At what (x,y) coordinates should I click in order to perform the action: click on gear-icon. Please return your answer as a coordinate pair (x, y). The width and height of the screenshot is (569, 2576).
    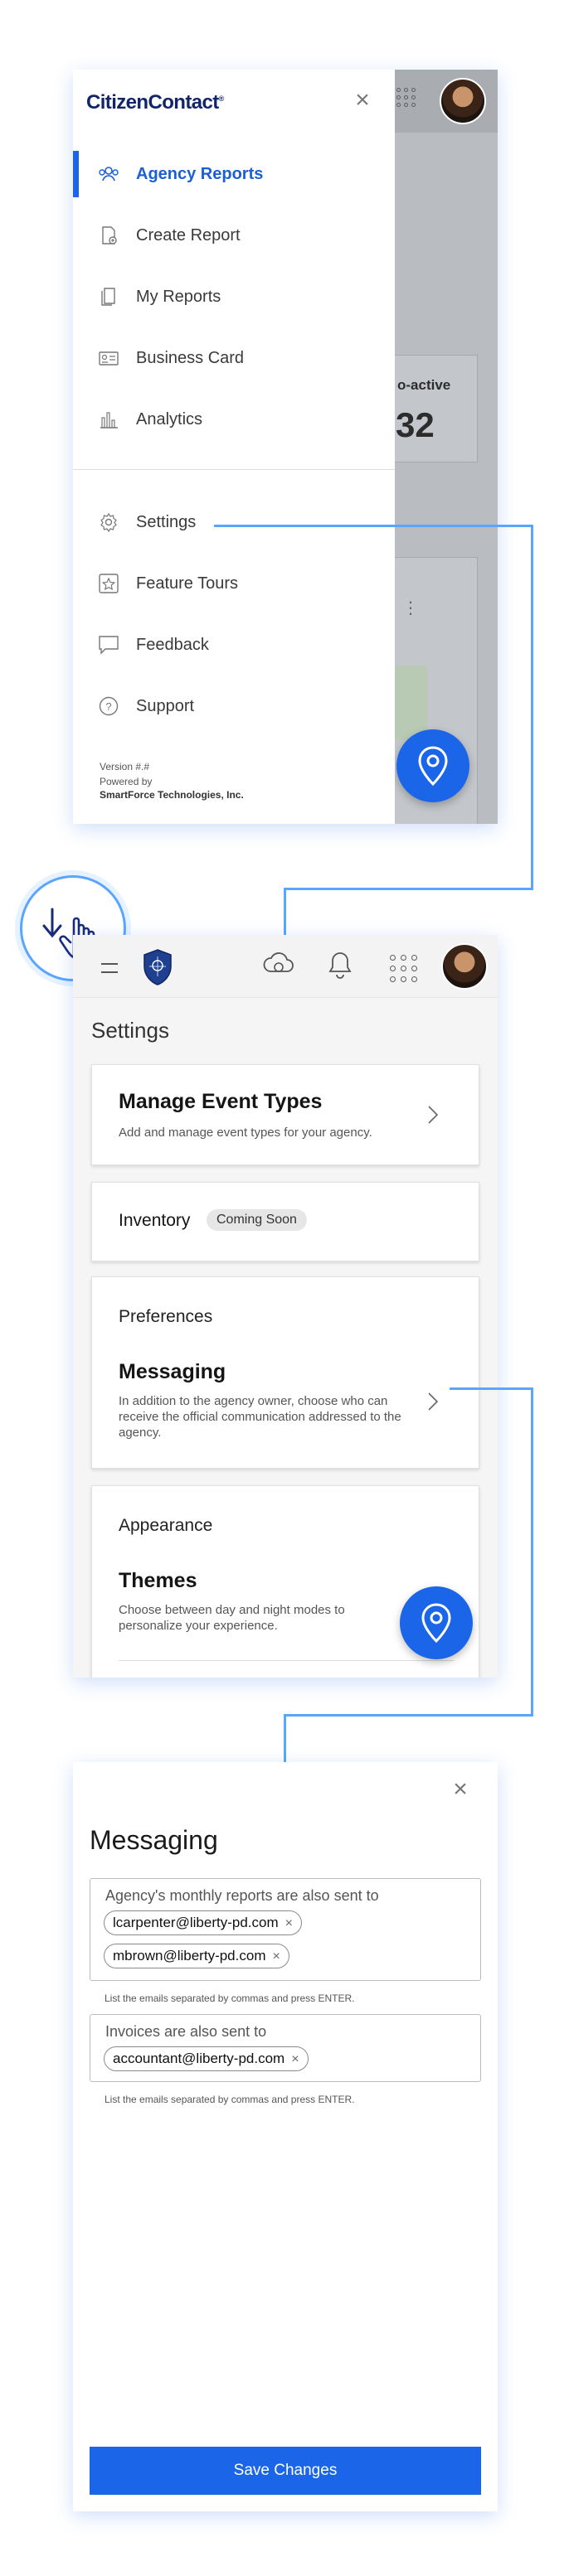
    Looking at the image, I should click on (109, 522).